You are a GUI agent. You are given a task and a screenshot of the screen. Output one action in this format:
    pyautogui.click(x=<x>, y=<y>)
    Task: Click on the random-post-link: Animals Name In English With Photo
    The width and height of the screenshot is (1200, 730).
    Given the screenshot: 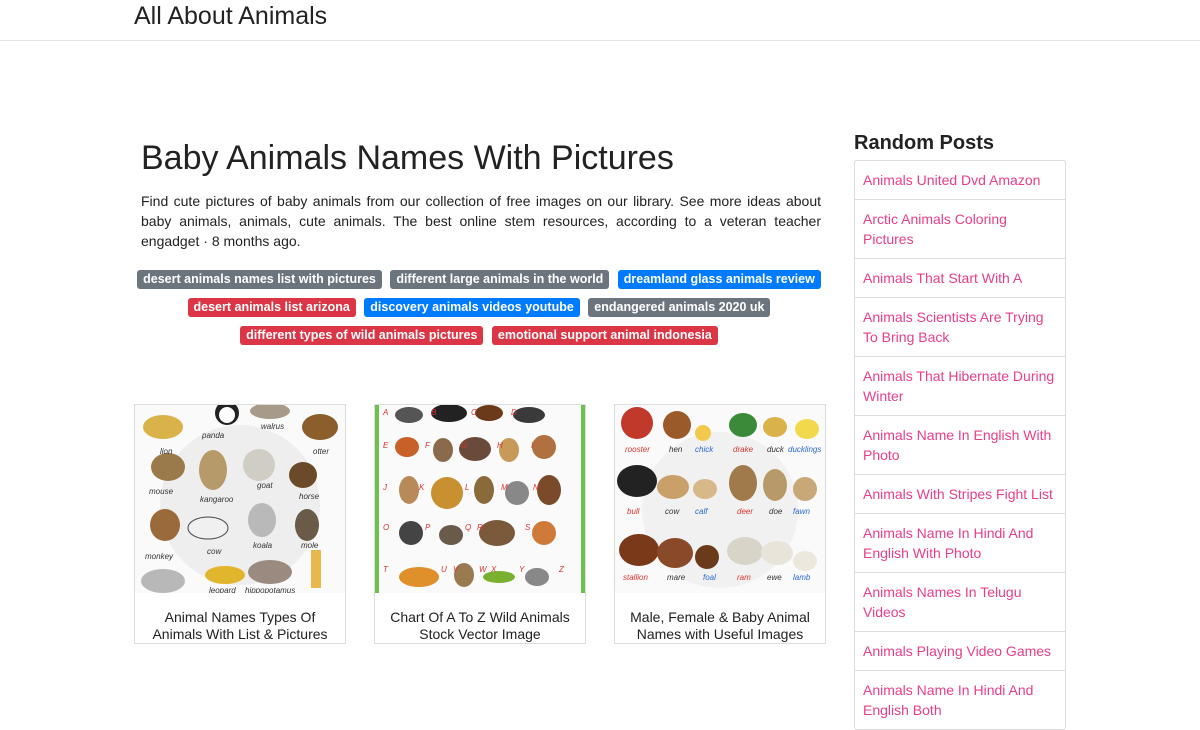 What is the action you would take?
    pyautogui.click(x=960, y=445)
    